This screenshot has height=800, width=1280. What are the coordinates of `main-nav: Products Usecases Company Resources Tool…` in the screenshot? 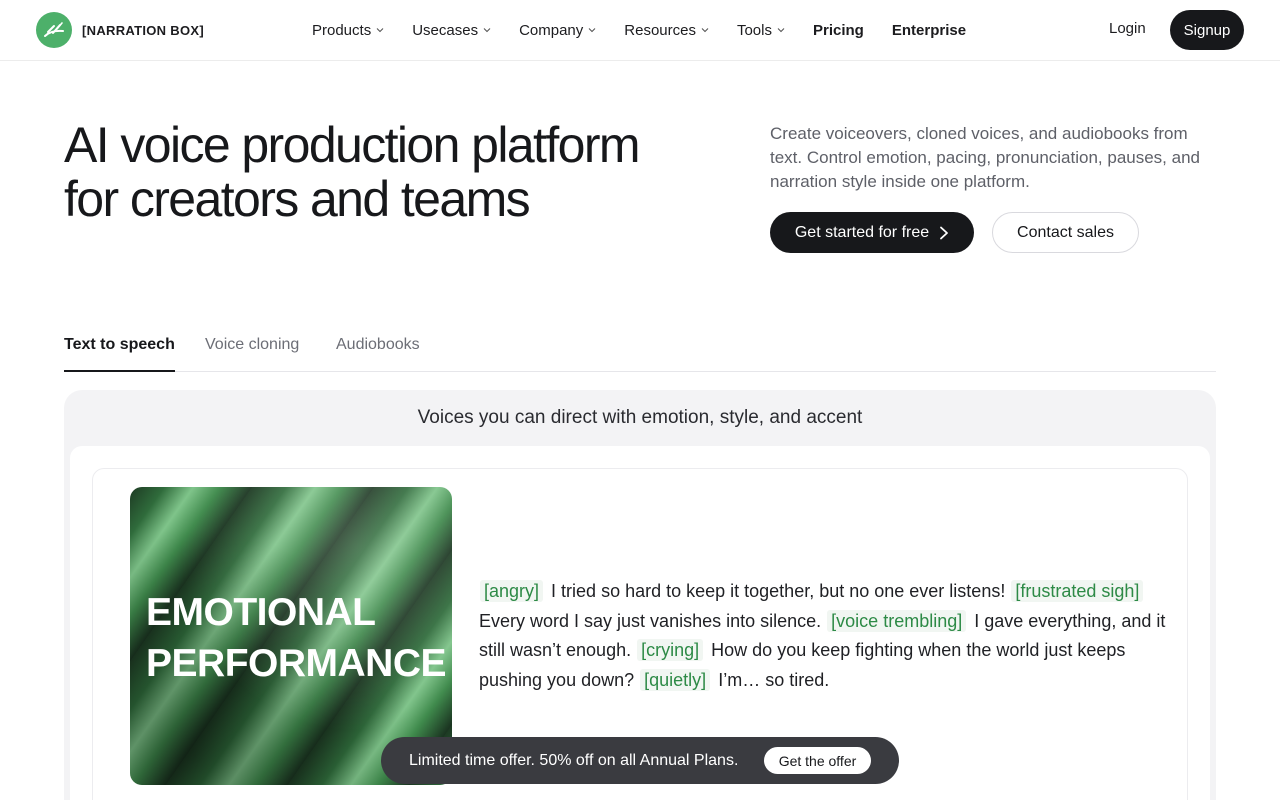 It's located at (653, 30).